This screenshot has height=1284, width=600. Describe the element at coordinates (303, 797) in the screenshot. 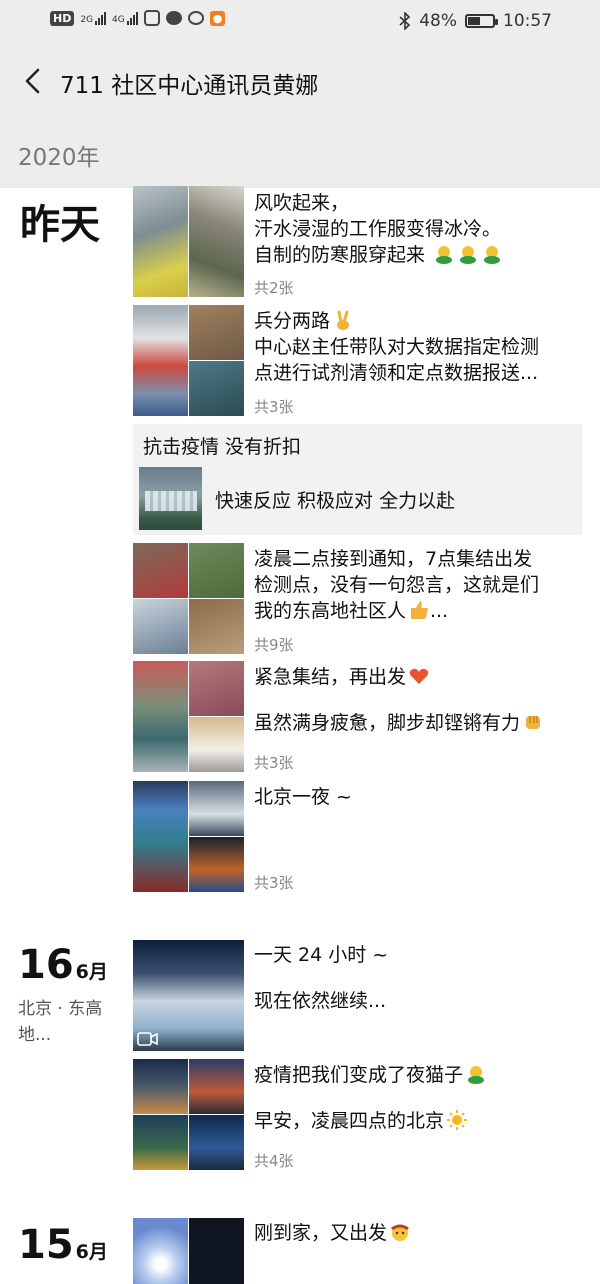

I see `post-caption: 北京一夜 ~` at that location.